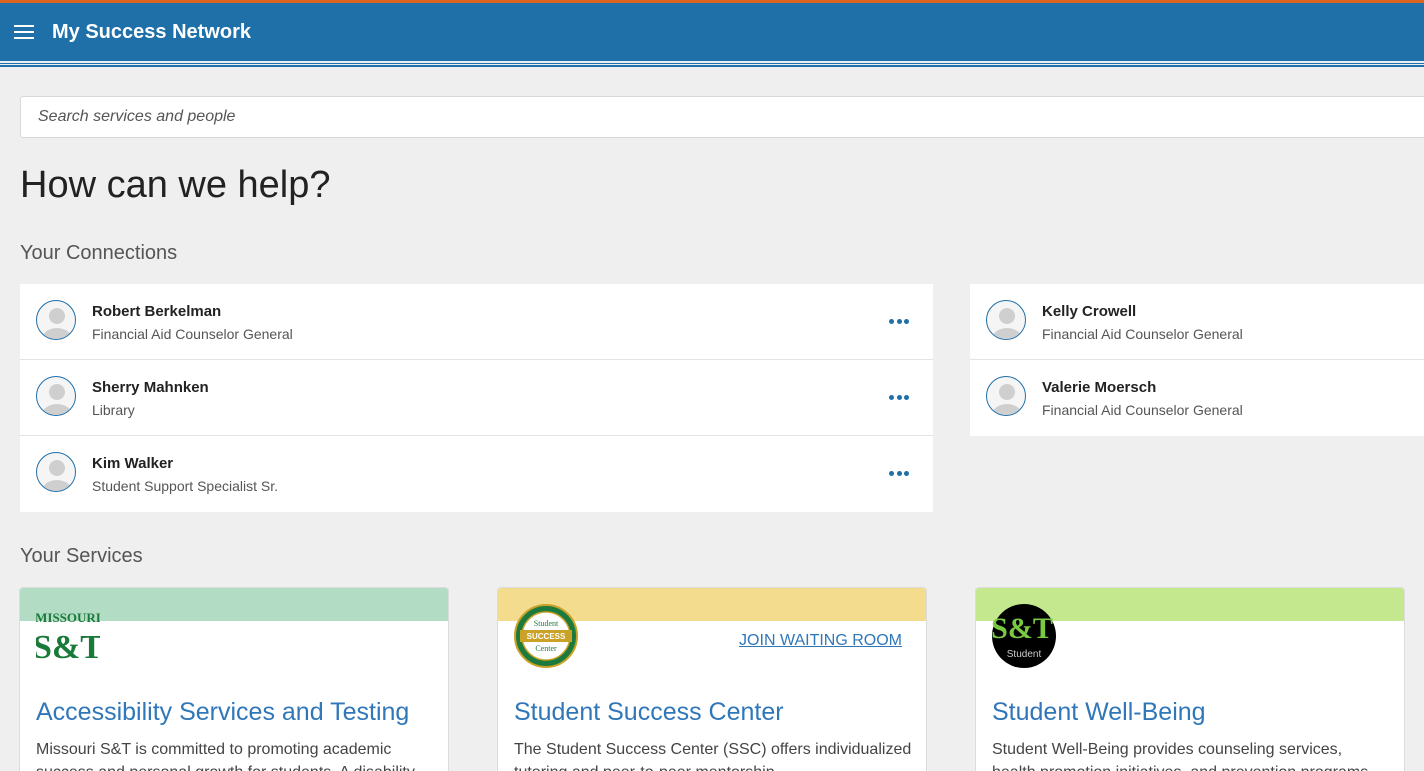 The height and width of the screenshot is (771, 1424). I want to click on connection-name: Sherry Mahnken, so click(150, 387).